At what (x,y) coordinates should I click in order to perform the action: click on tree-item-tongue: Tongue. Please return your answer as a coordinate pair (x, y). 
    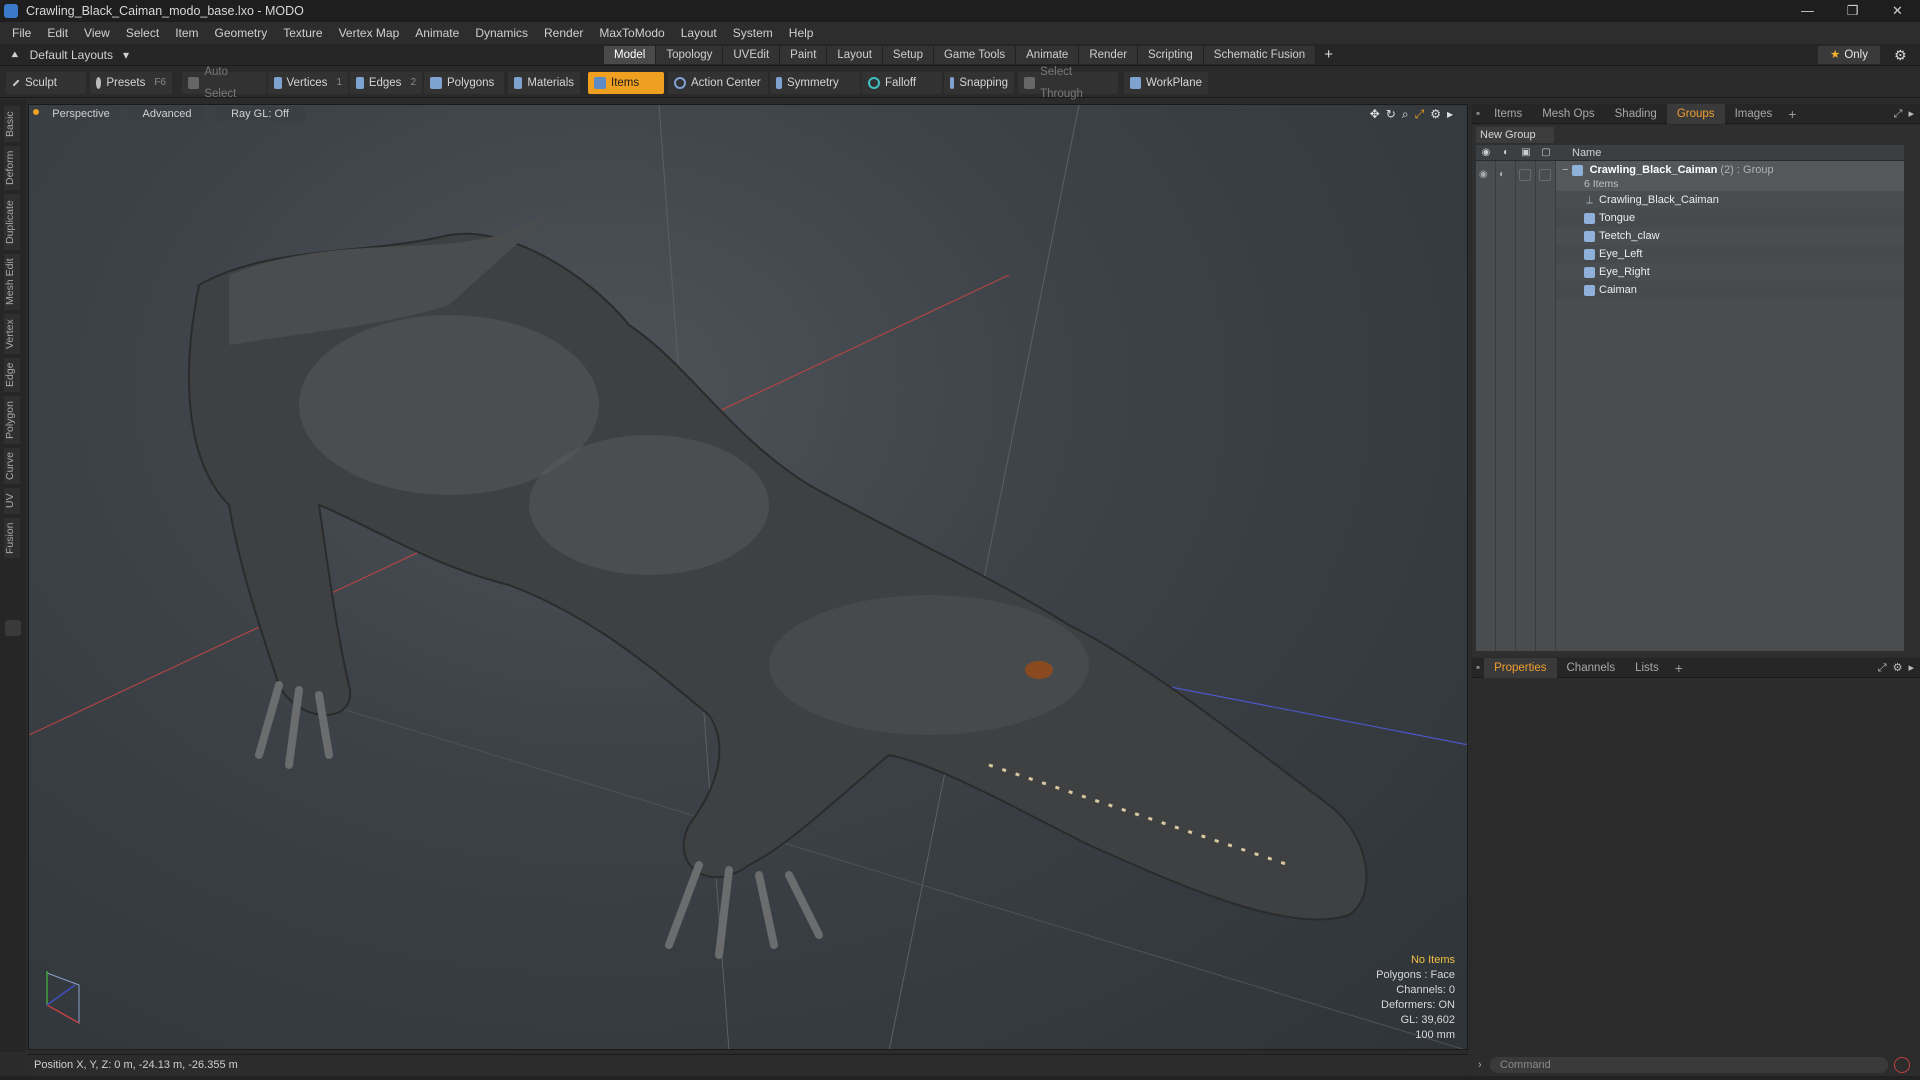
    Looking at the image, I should click on (1730, 218).